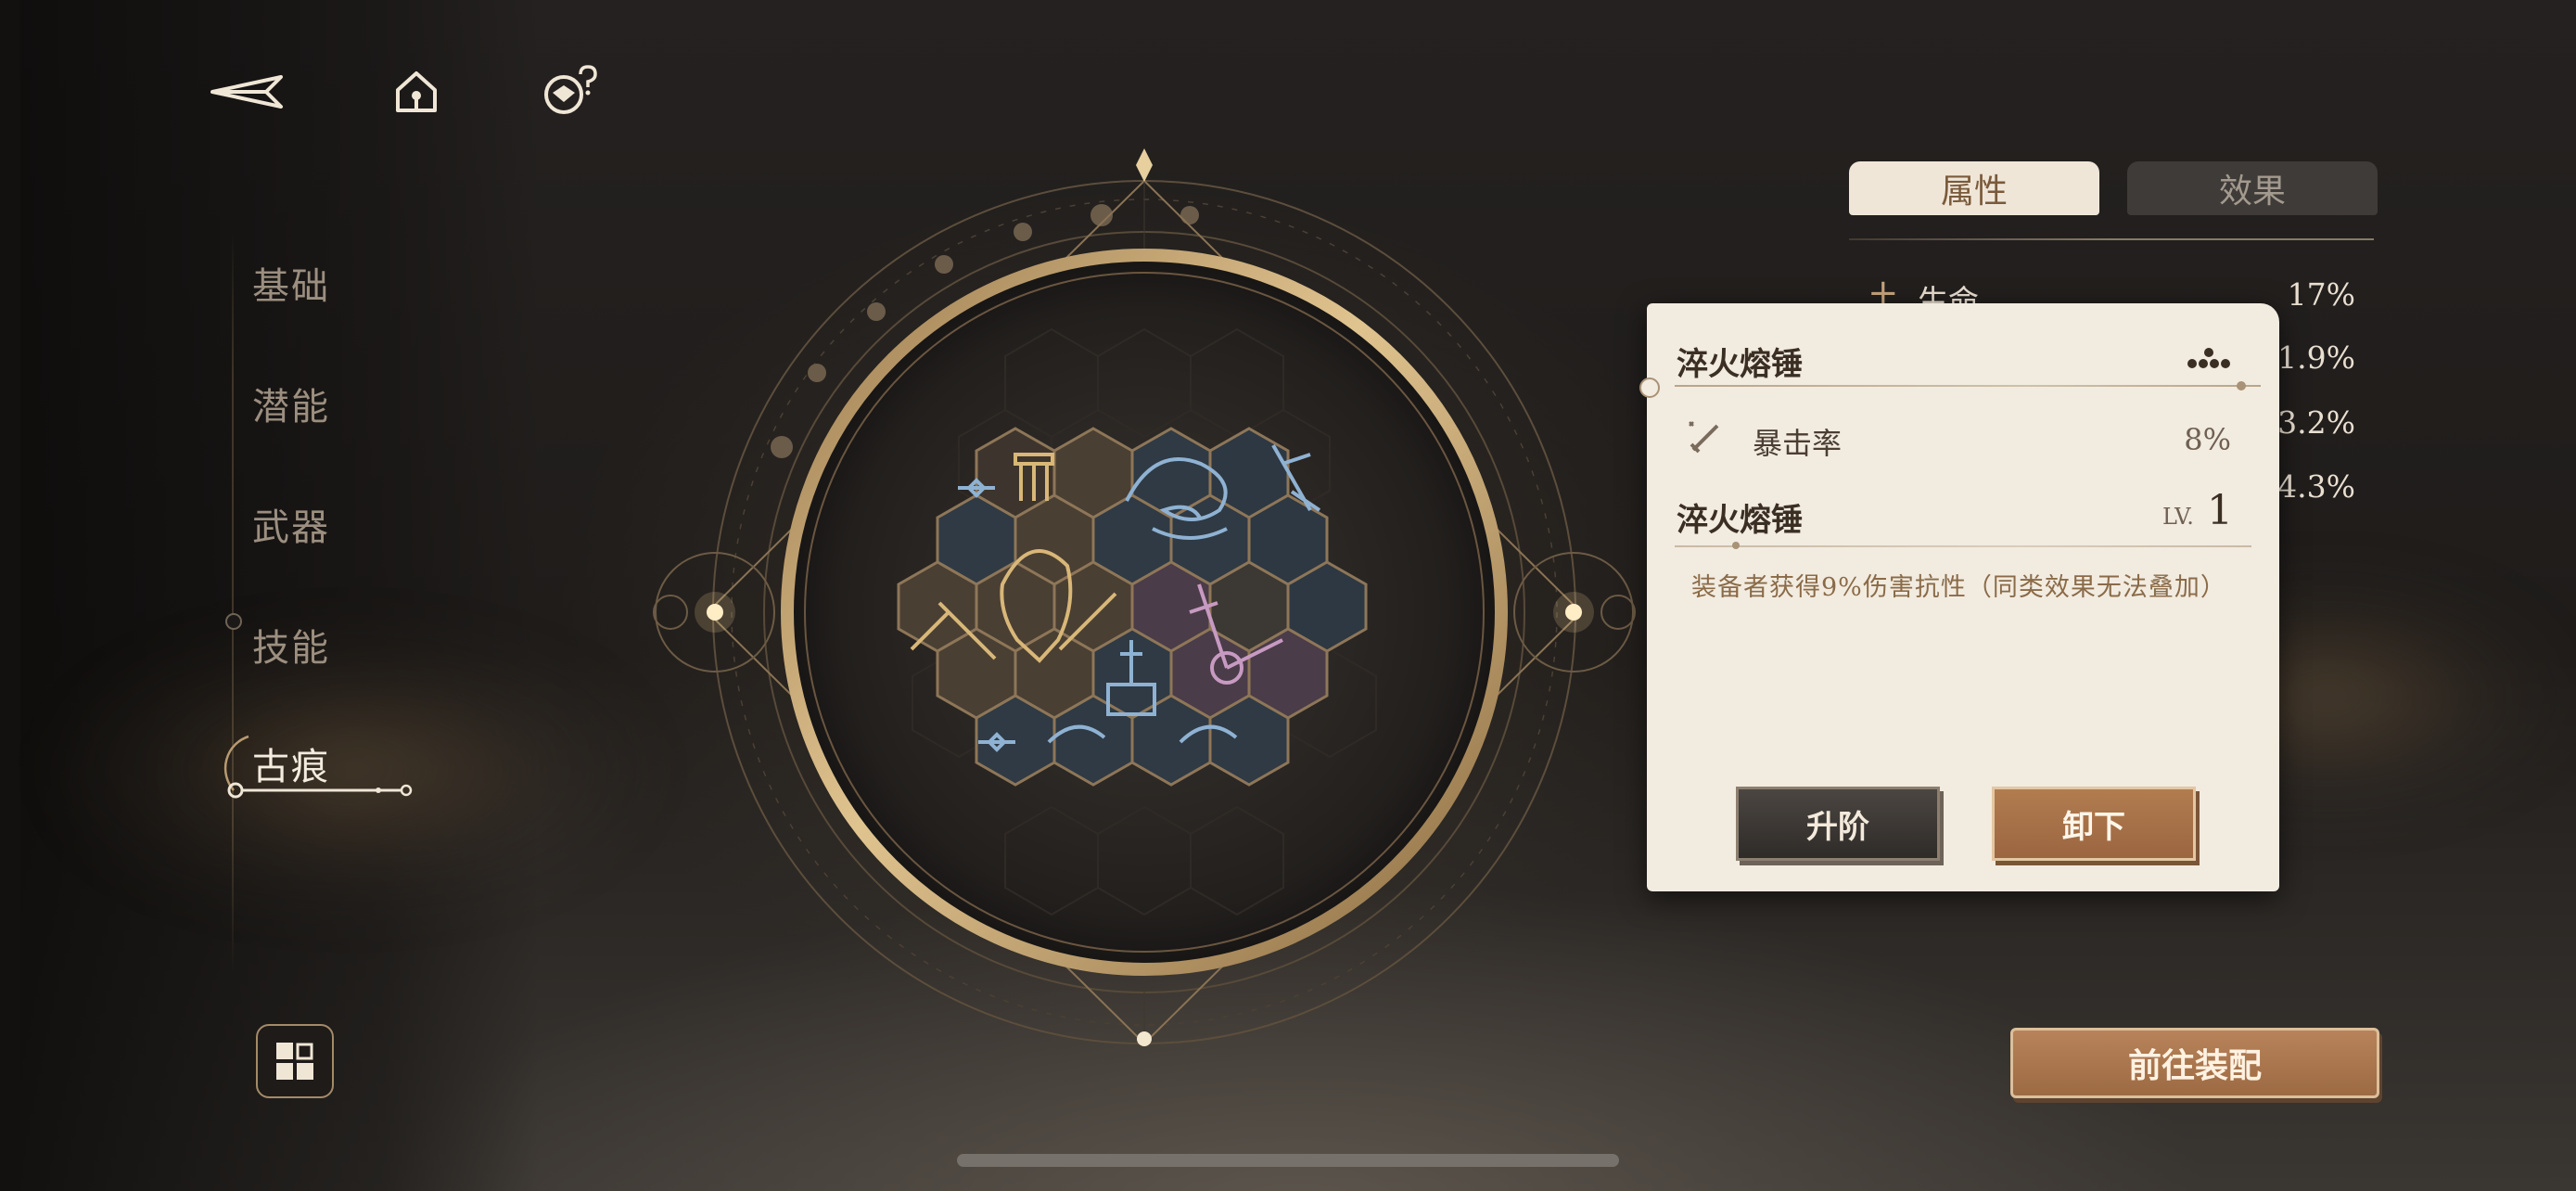 This screenshot has height=1191, width=2576. What do you see at coordinates (2316, 423) in the screenshot?
I see `stat-value: 3.2%` at bounding box center [2316, 423].